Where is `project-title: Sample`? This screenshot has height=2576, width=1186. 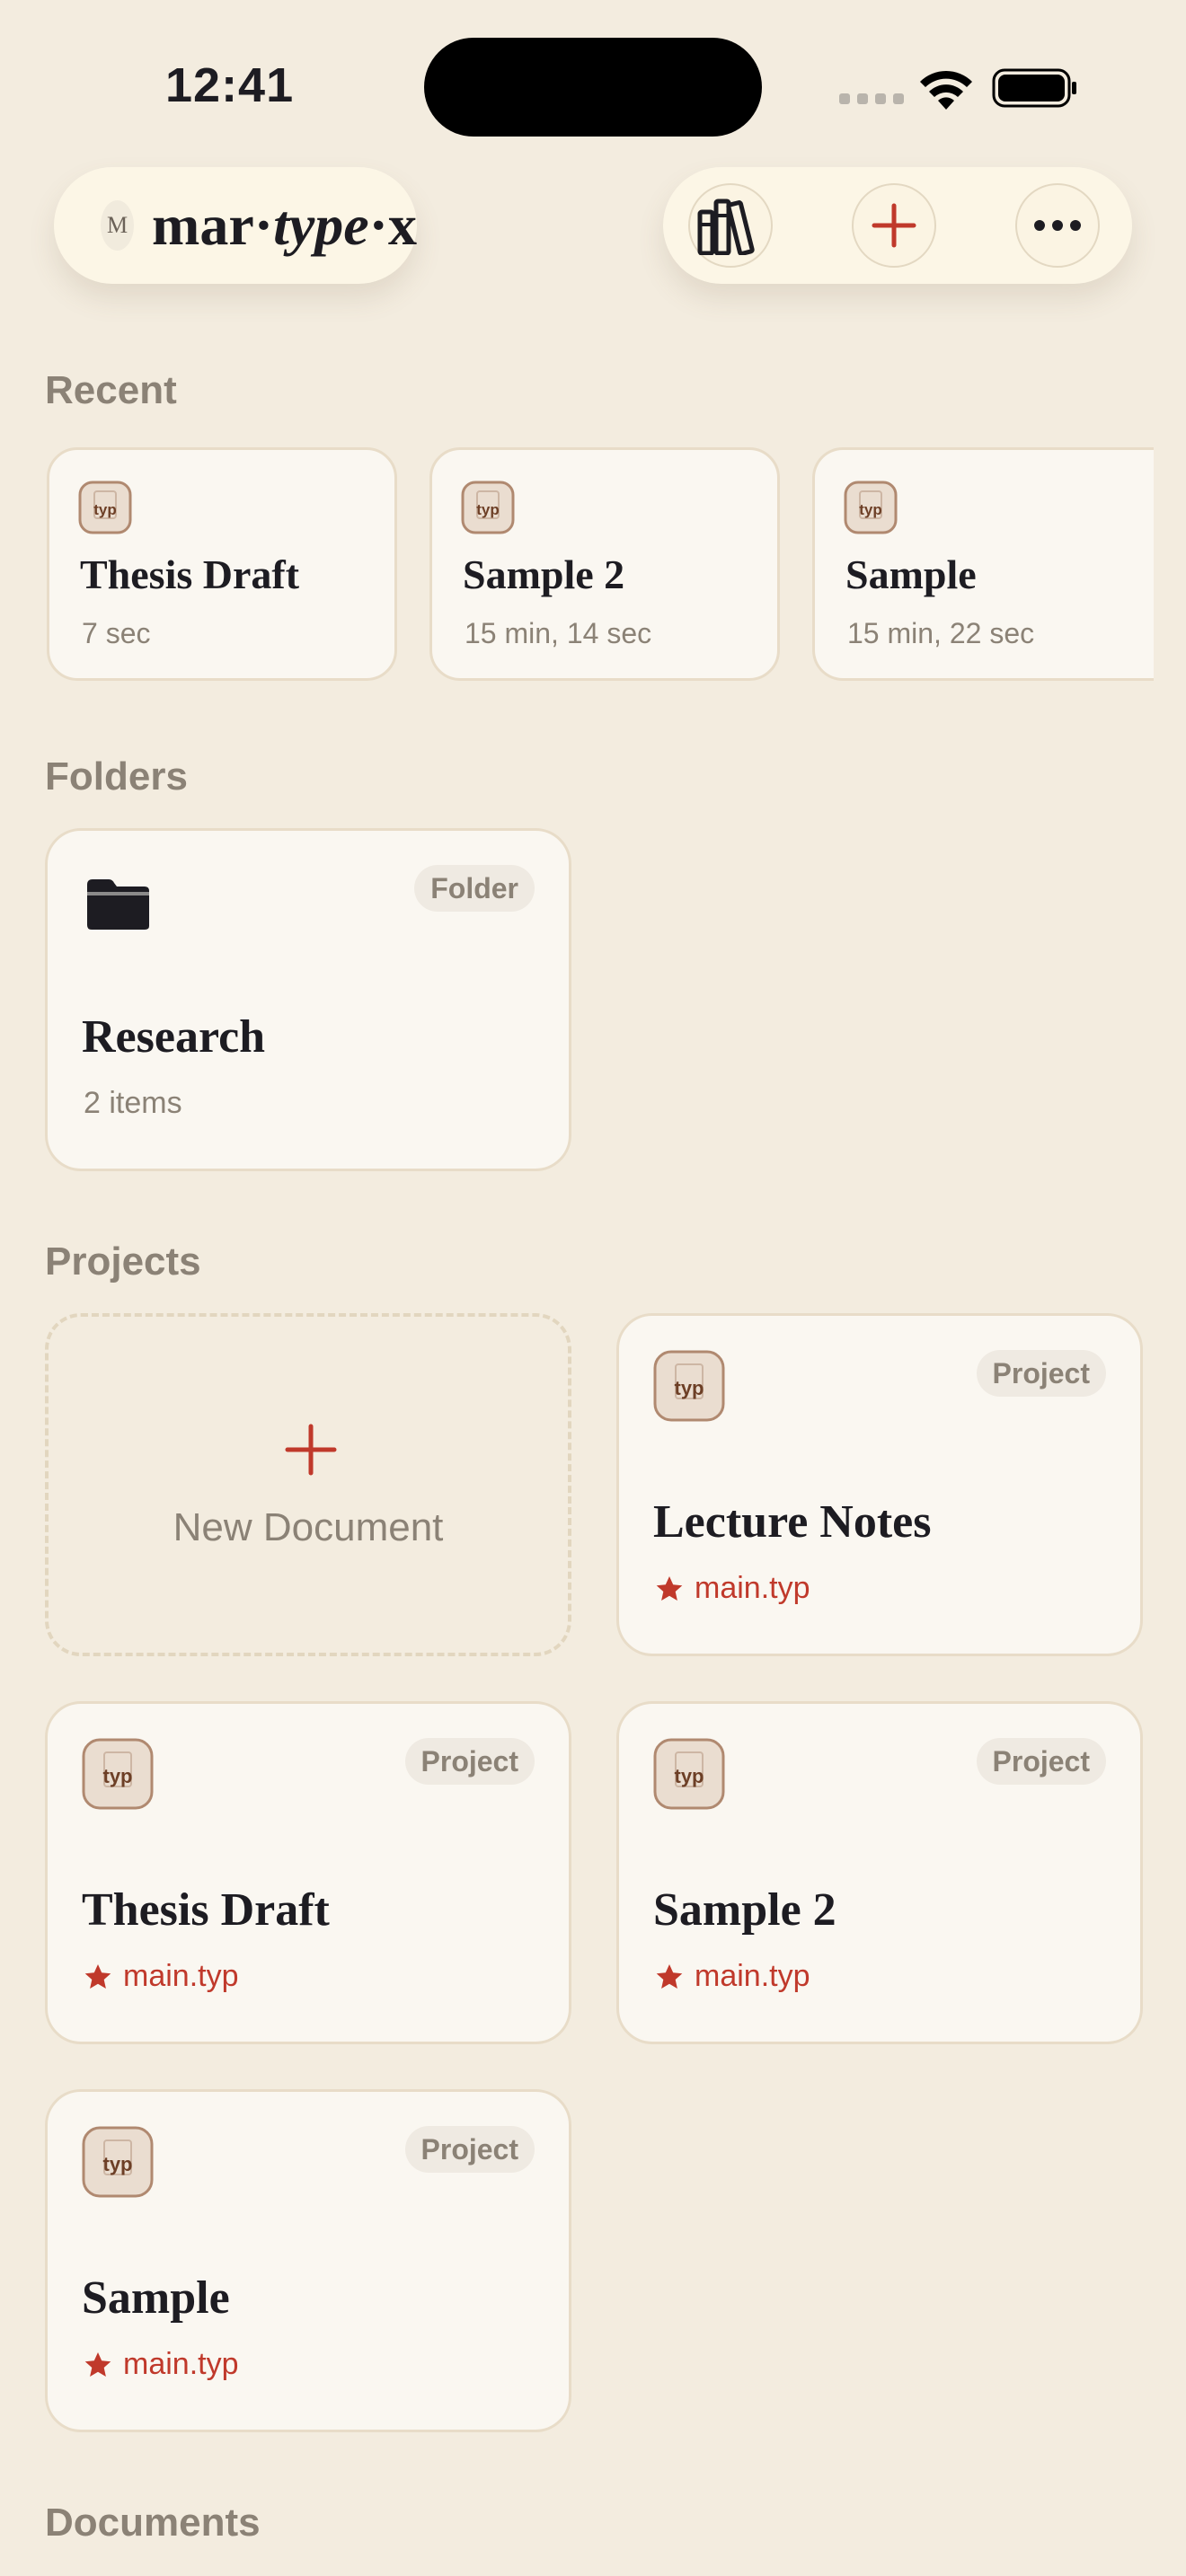
project-title: Sample is located at coordinates (156, 2298).